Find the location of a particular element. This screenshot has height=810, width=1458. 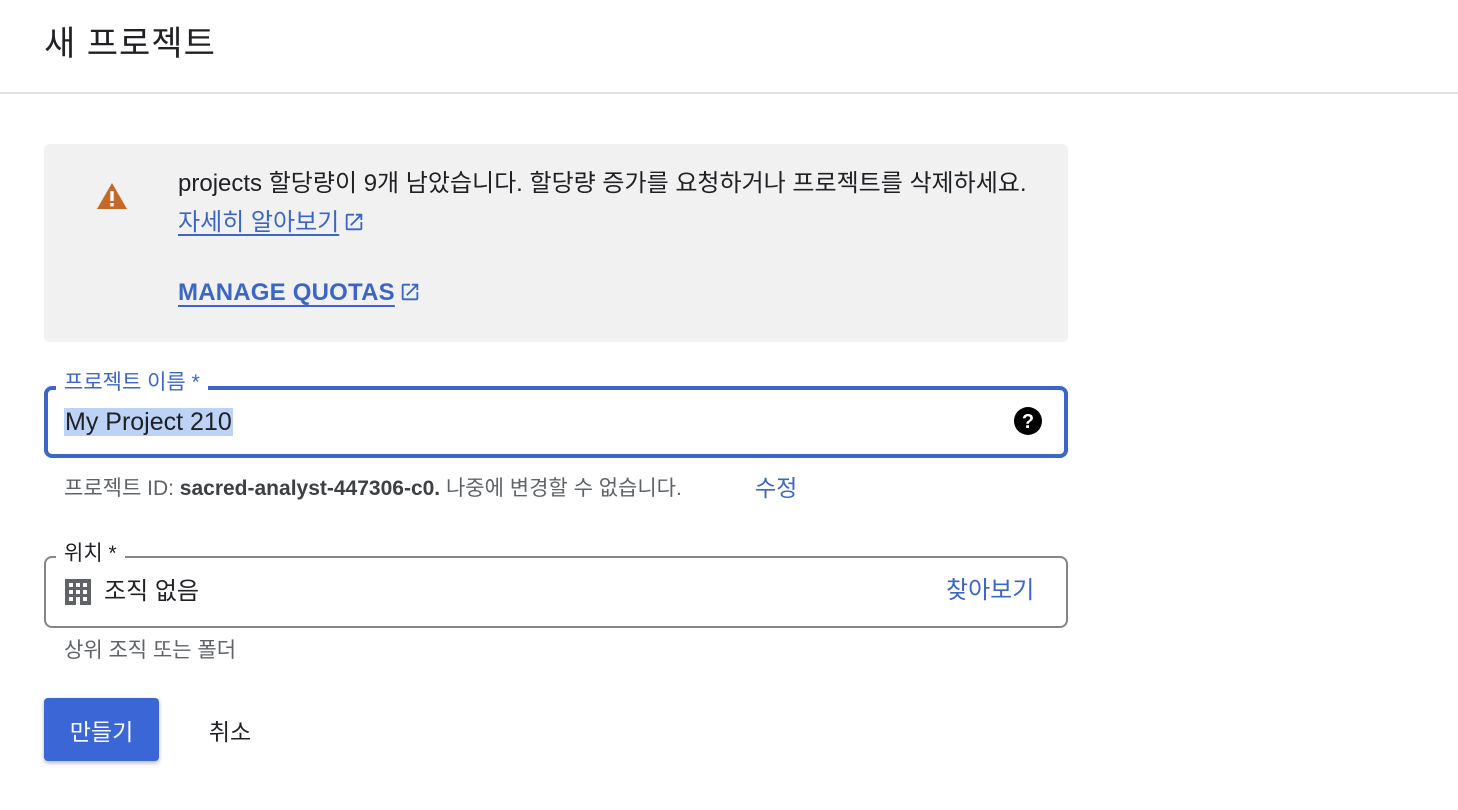

project-id-value: sacred-analyst-447306-c0. is located at coordinates (310, 488).